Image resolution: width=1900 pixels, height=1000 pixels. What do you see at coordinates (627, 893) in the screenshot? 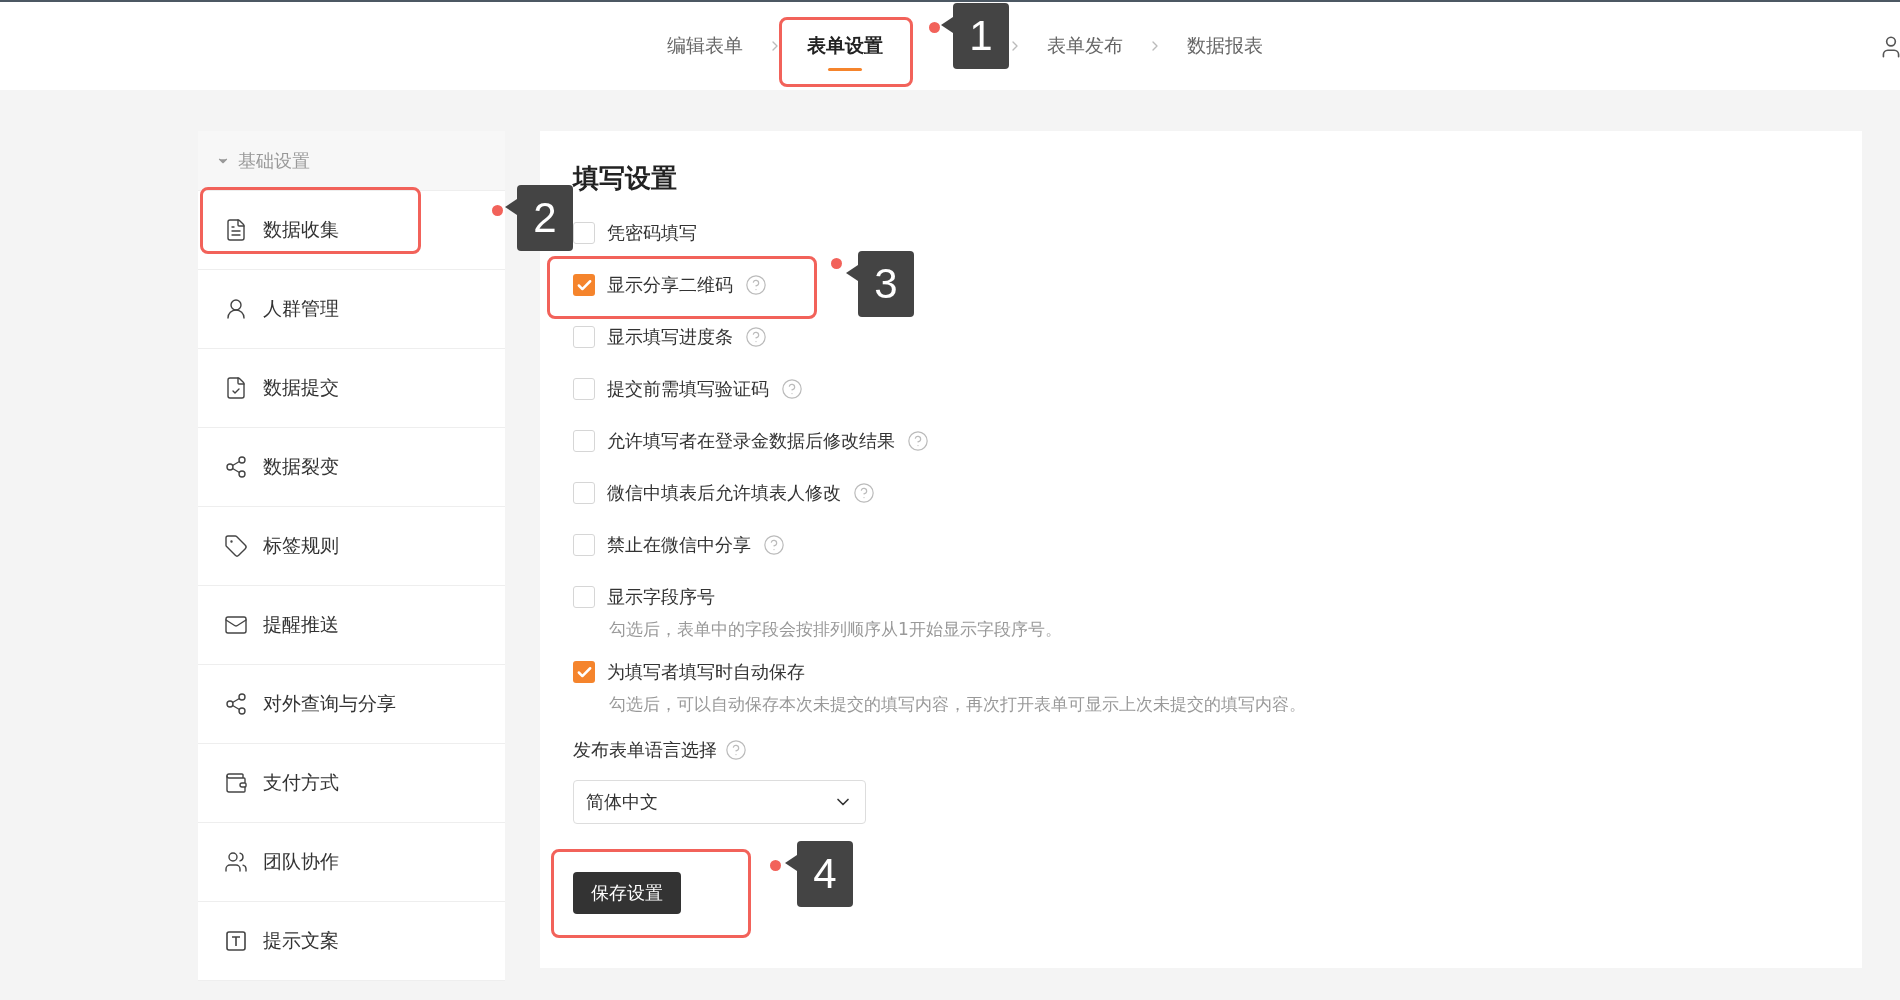
I see `save-button: 保存设置` at bounding box center [627, 893].